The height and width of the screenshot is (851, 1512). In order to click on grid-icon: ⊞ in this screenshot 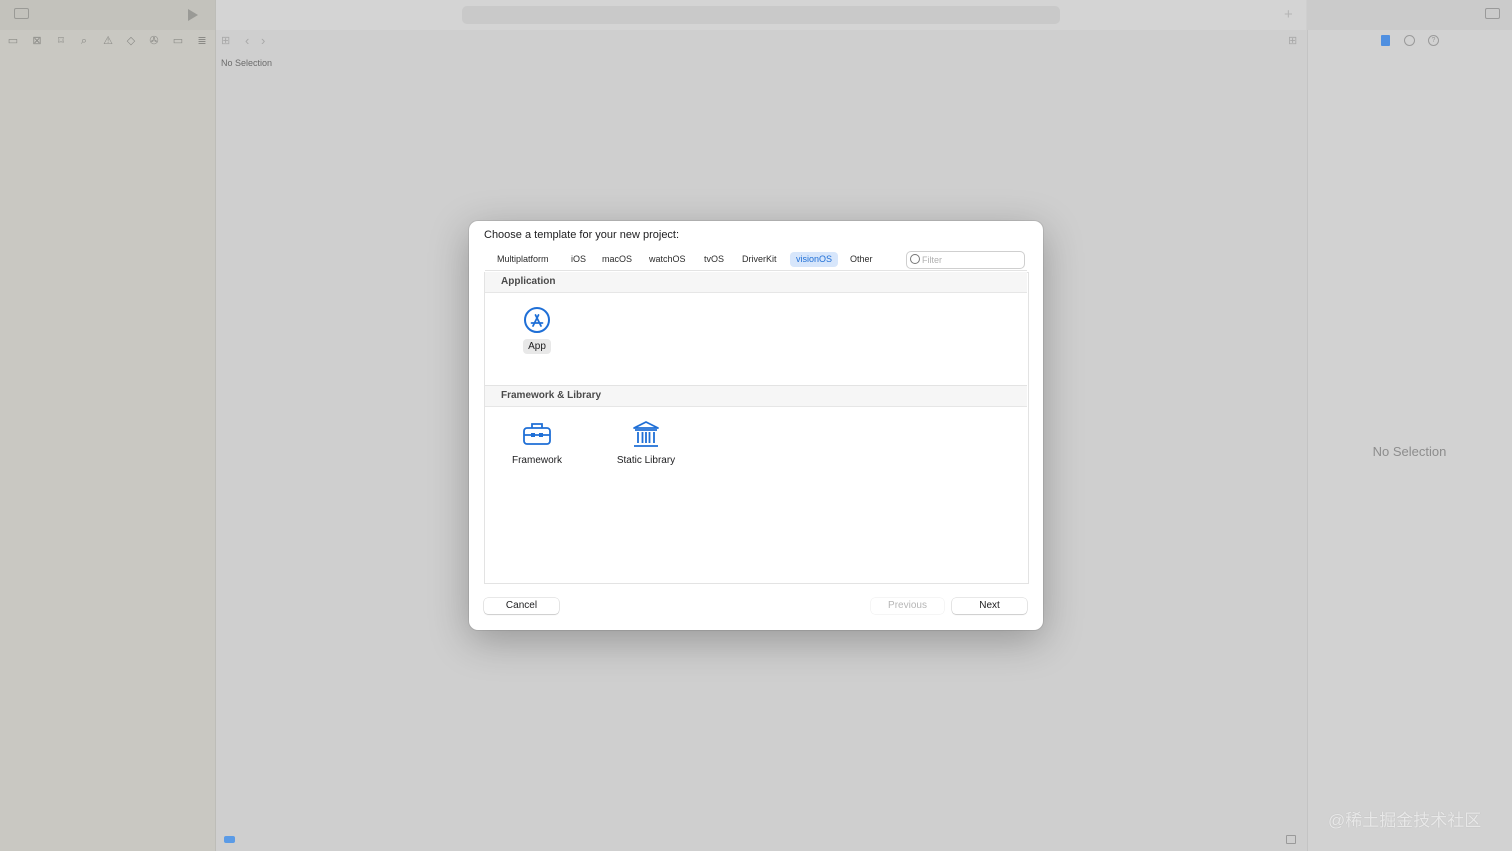, I will do `click(225, 40)`.